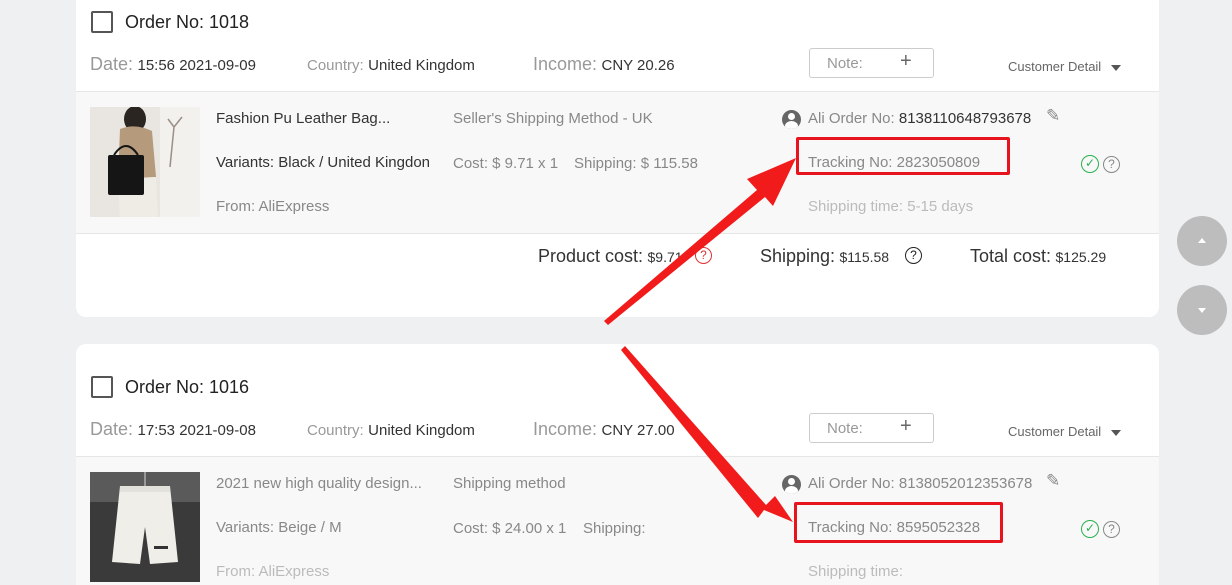 This screenshot has height=585, width=1232. What do you see at coordinates (920, 483) in the screenshot?
I see `ali-order-number: Ali Order No: 8138052012353678` at bounding box center [920, 483].